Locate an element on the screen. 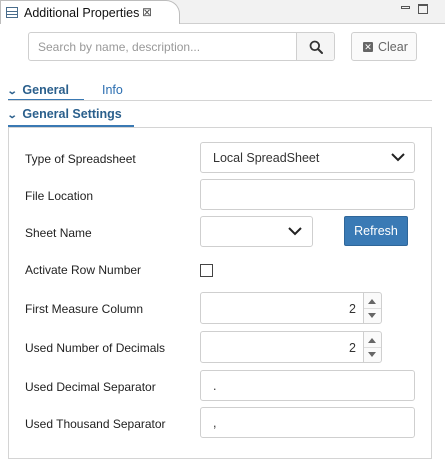  search-button is located at coordinates (315, 46).